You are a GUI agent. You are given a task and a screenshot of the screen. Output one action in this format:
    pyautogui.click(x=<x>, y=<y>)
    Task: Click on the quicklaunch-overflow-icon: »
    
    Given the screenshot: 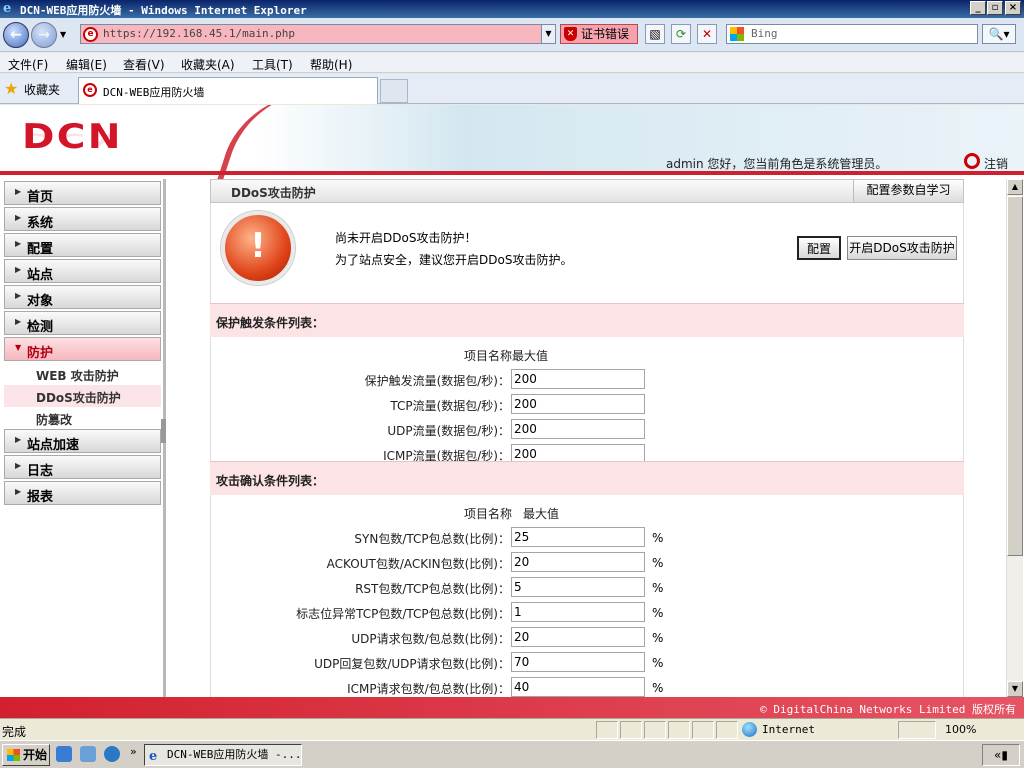 What is the action you would take?
    pyautogui.click(x=133, y=751)
    